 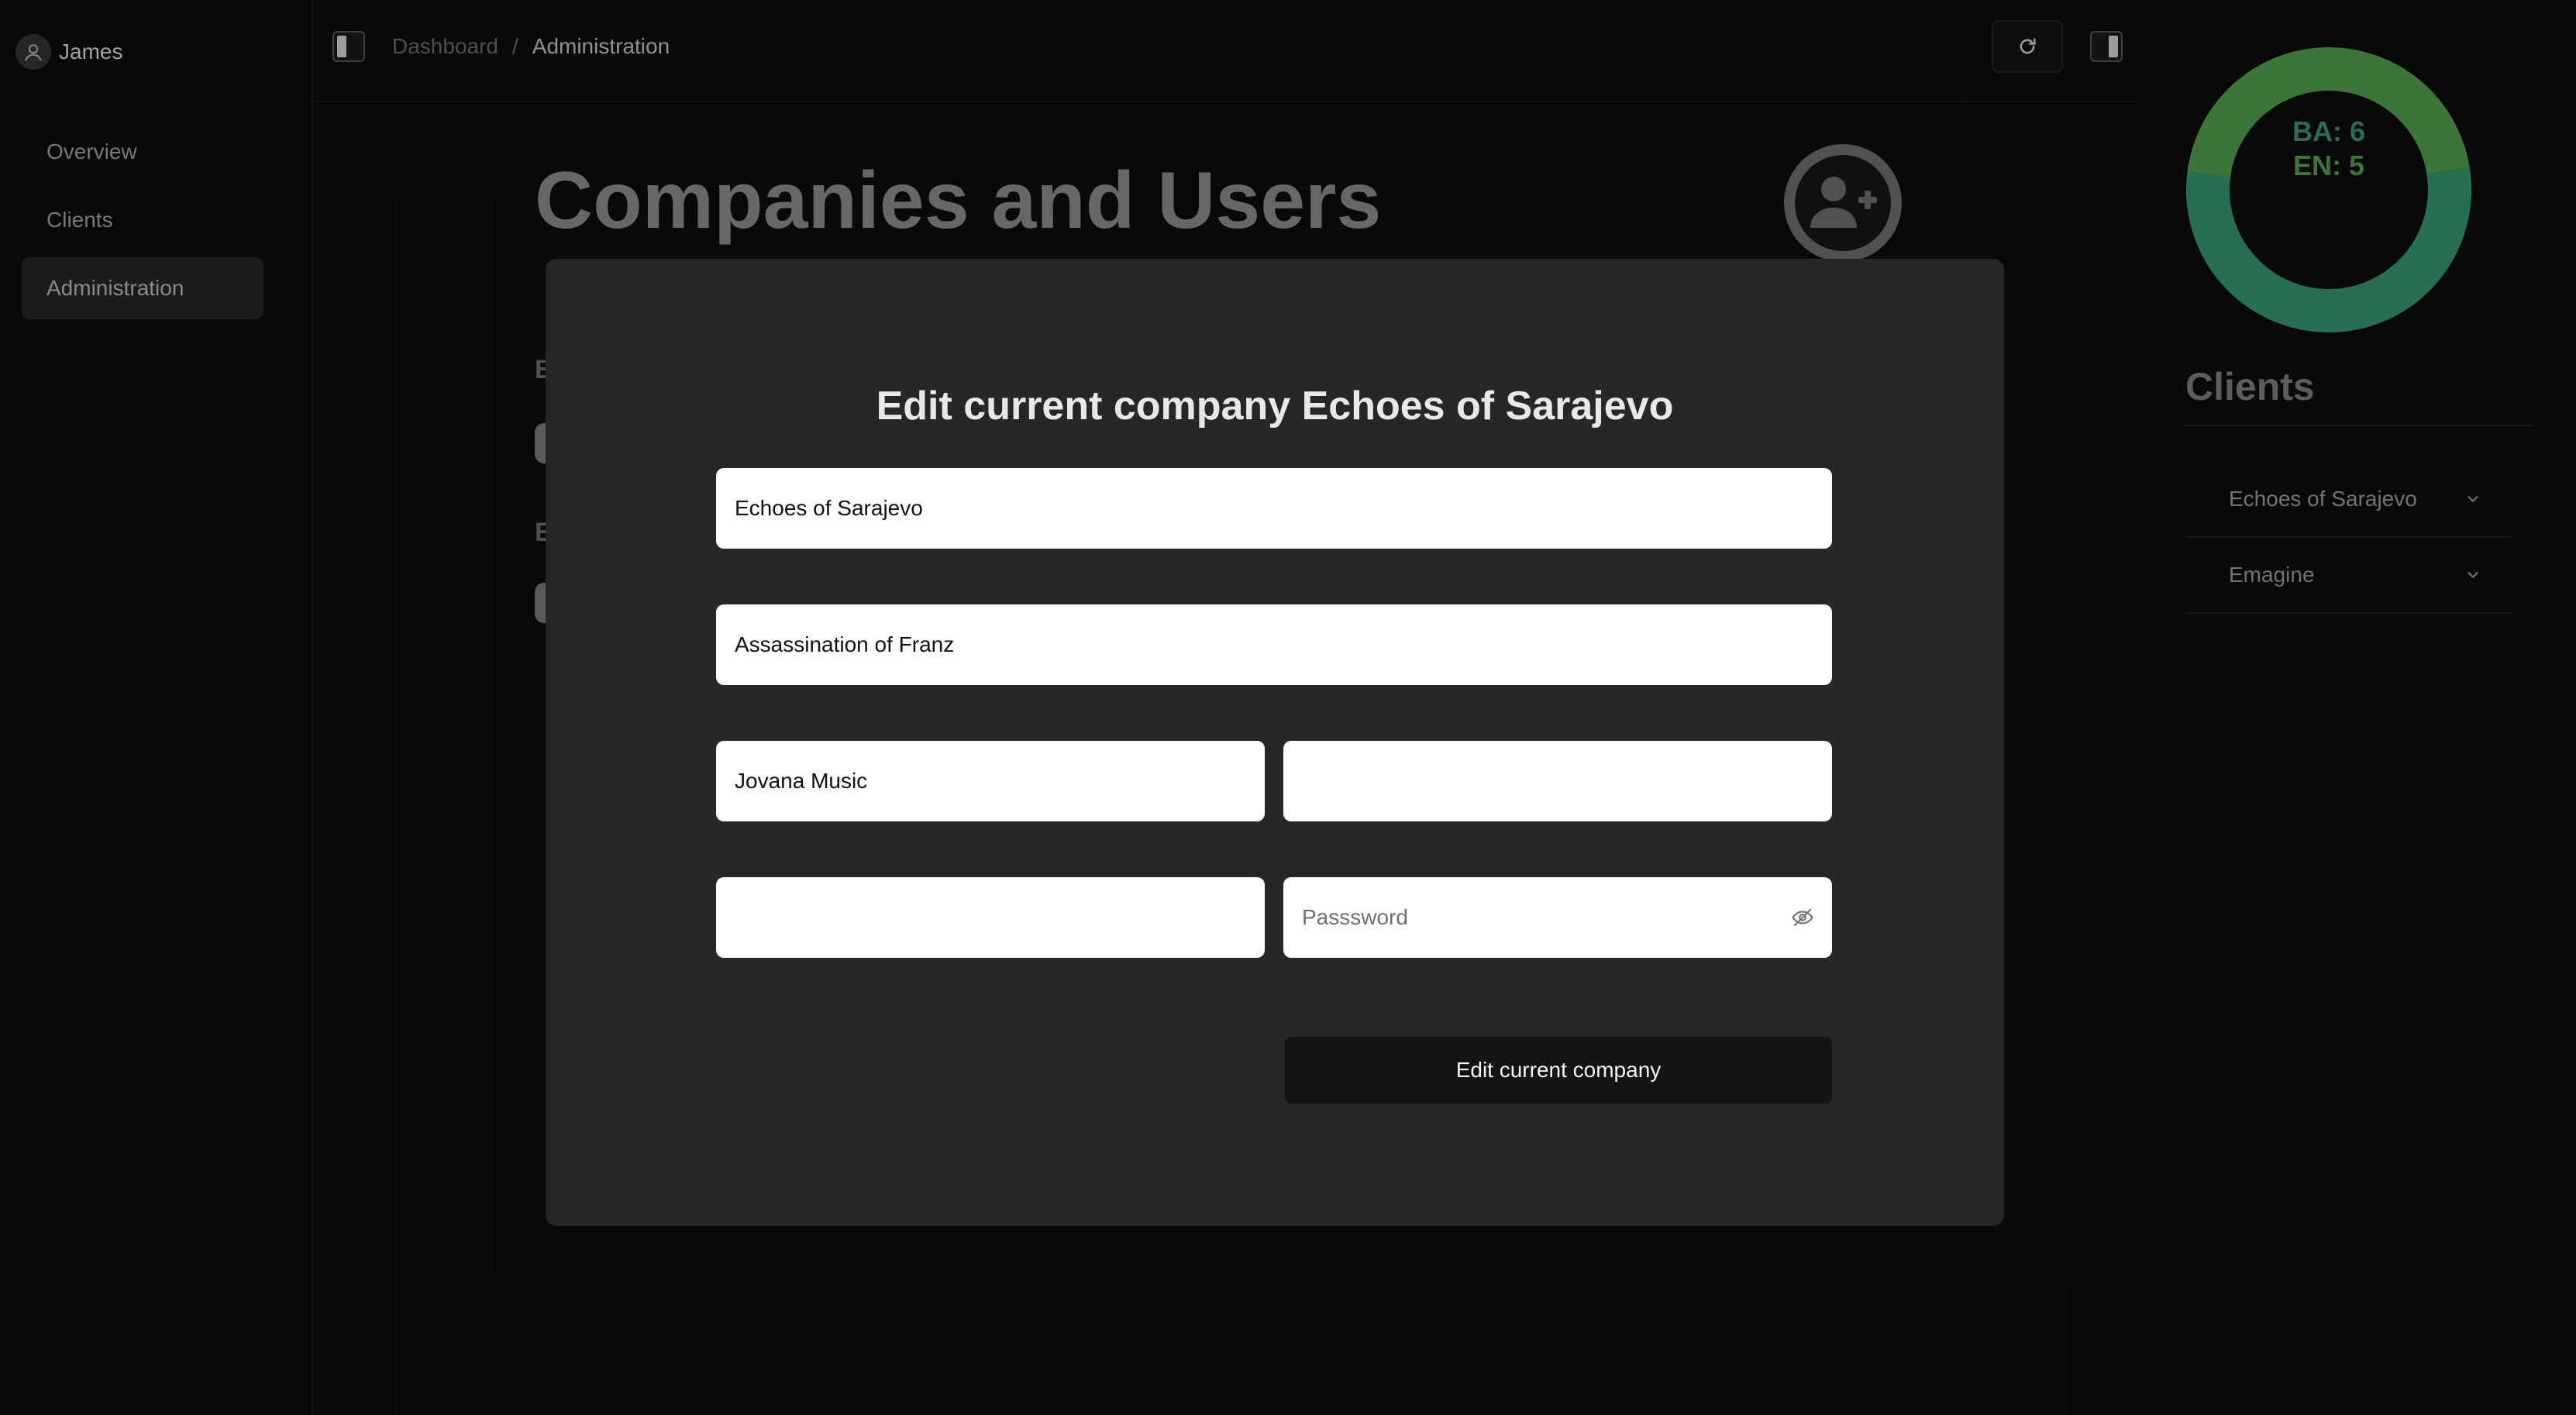 I want to click on contact-name-input, so click(x=990, y=781).